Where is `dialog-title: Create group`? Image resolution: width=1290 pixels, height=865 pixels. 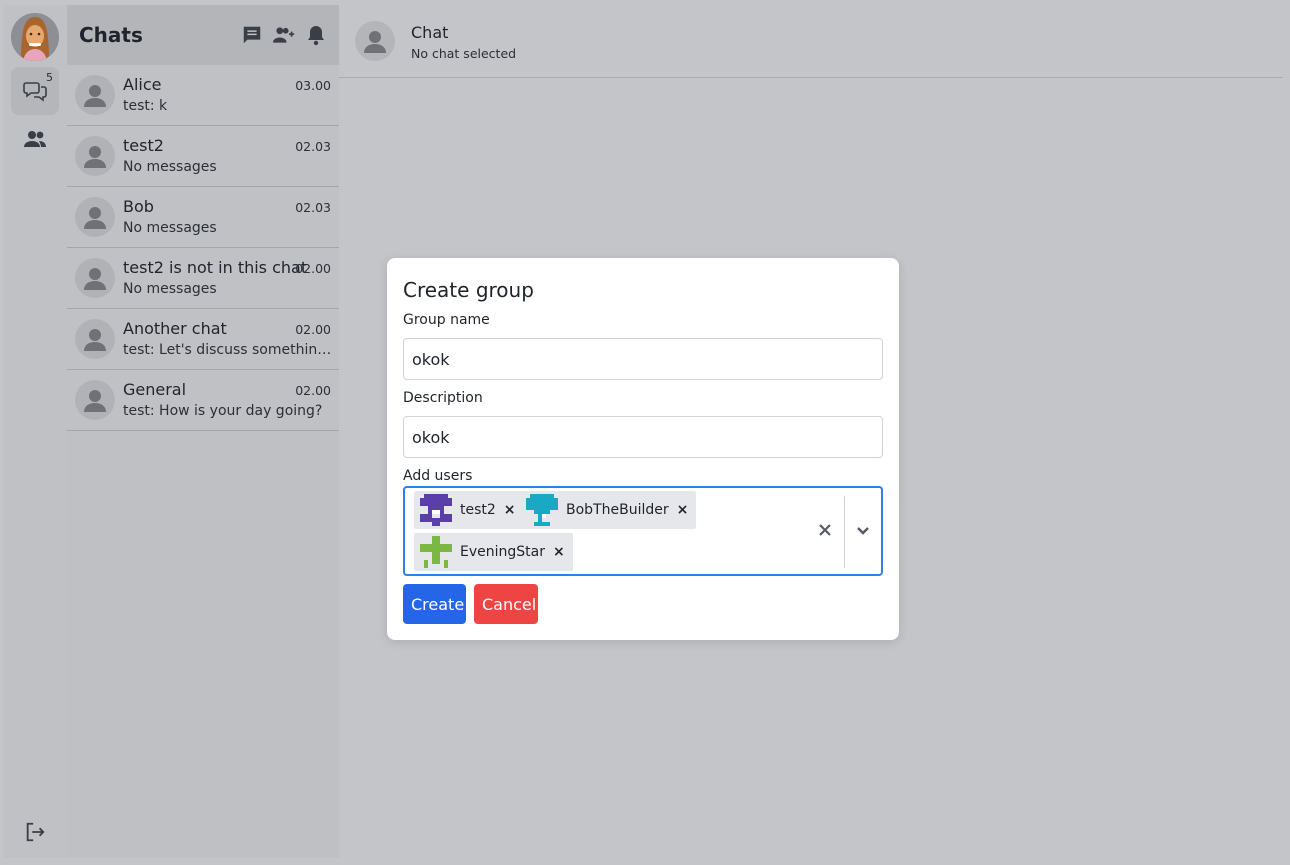
dialog-title: Create group is located at coordinates (468, 290).